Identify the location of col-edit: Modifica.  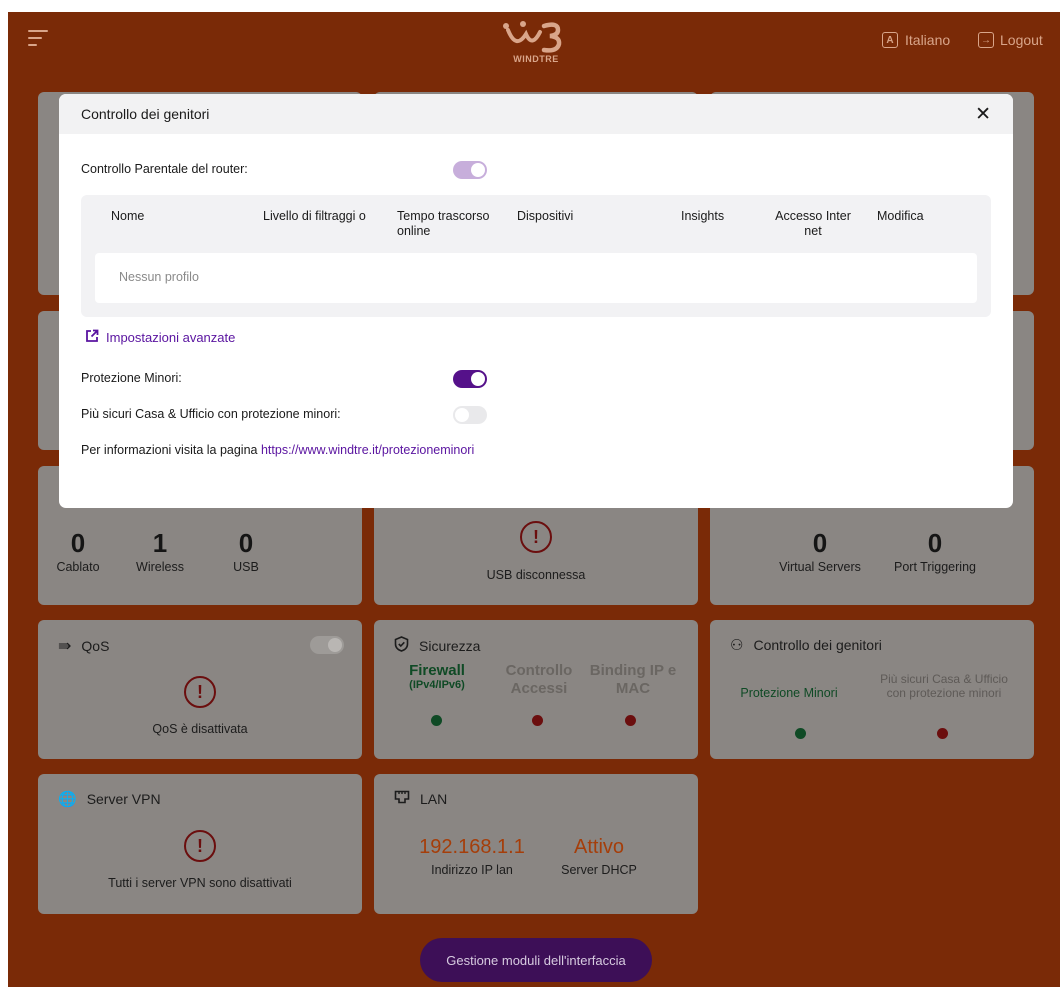
(900, 216).